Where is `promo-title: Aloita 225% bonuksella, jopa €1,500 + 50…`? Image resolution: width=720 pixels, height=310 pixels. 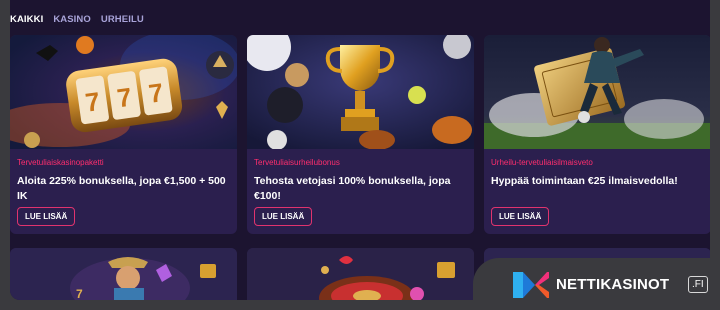 promo-title: Aloita 225% bonuksella, jopa €1,500 + 50… is located at coordinates (121, 188).